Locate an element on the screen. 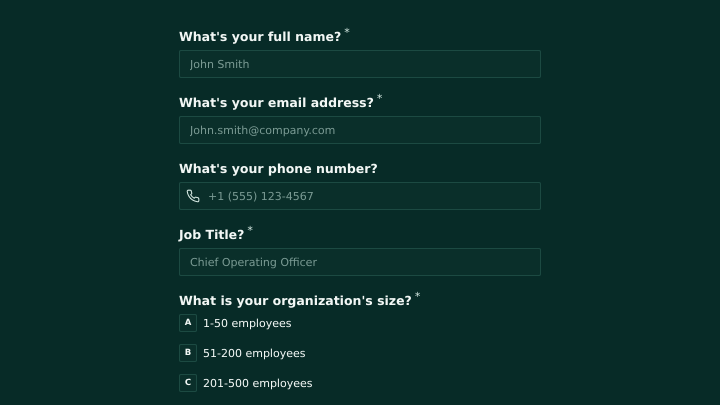  question-label: What's your email address? is located at coordinates (276, 103).